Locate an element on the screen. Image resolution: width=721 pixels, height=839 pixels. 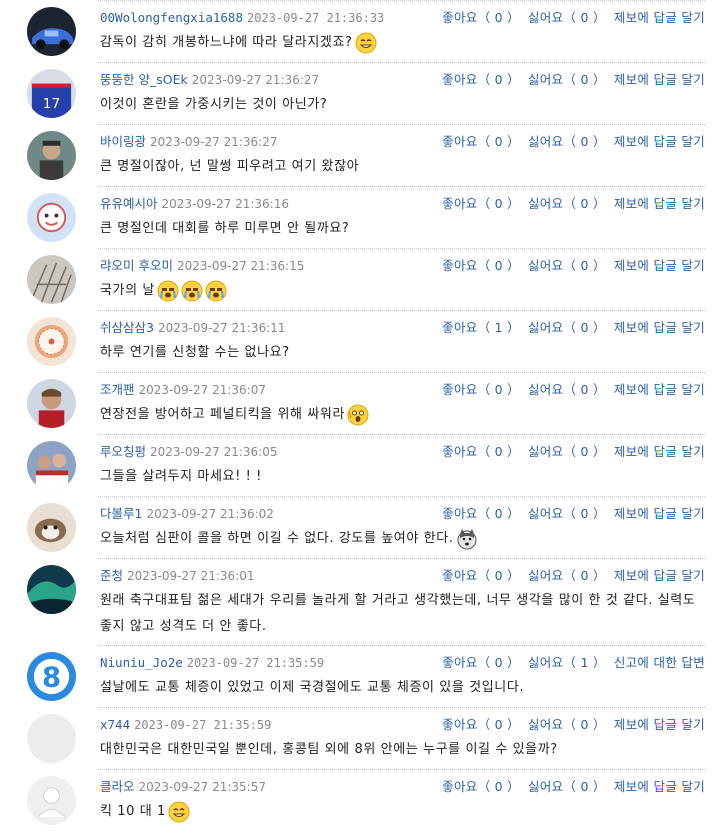
dislike-label: 싫어요 is located at coordinates (545, 203).